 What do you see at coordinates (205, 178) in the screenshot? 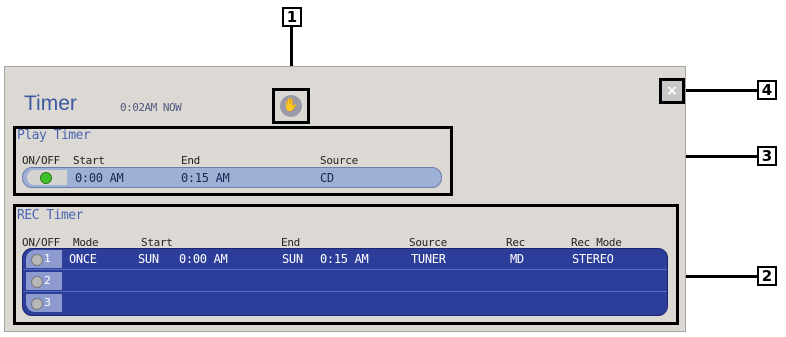
I see `play-end: 0:15 AM` at bounding box center [205, 178].